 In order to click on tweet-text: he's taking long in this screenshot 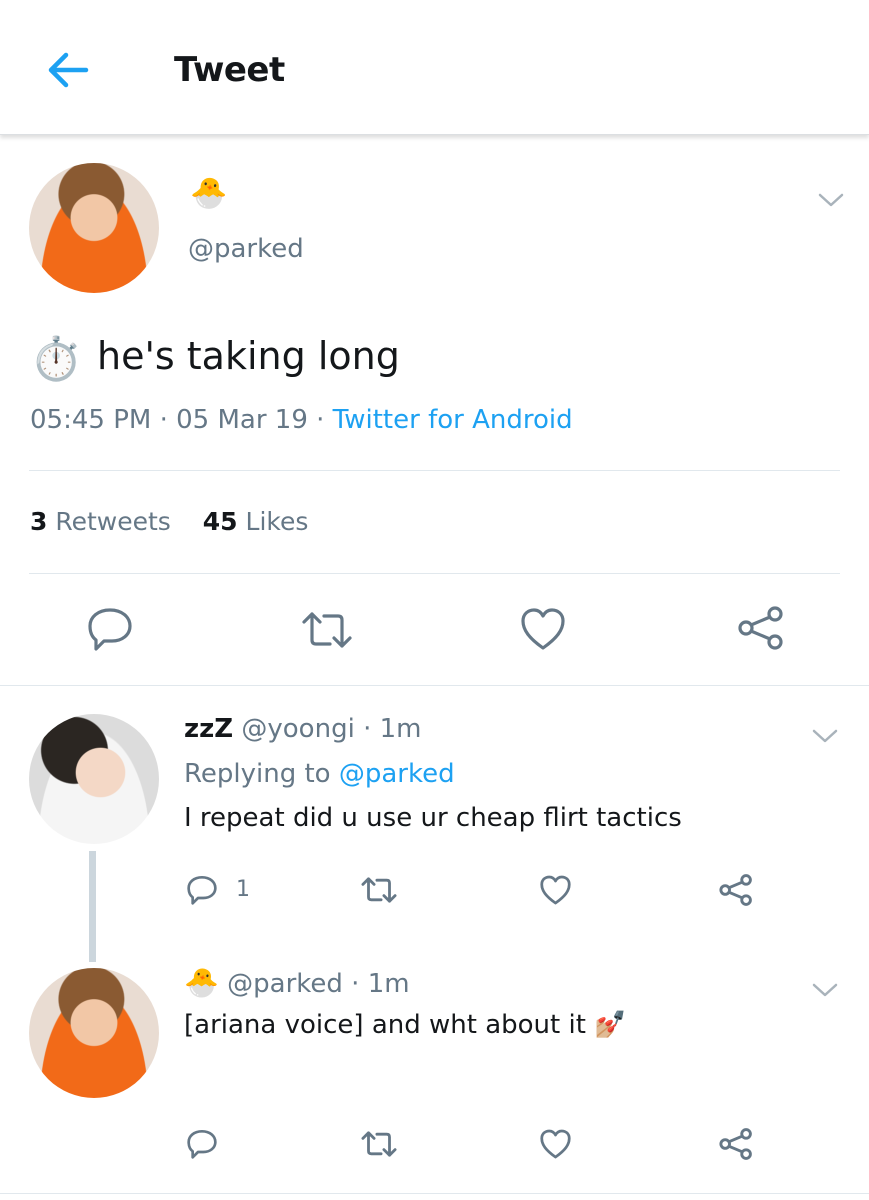, I will do `click(248, 356)`.